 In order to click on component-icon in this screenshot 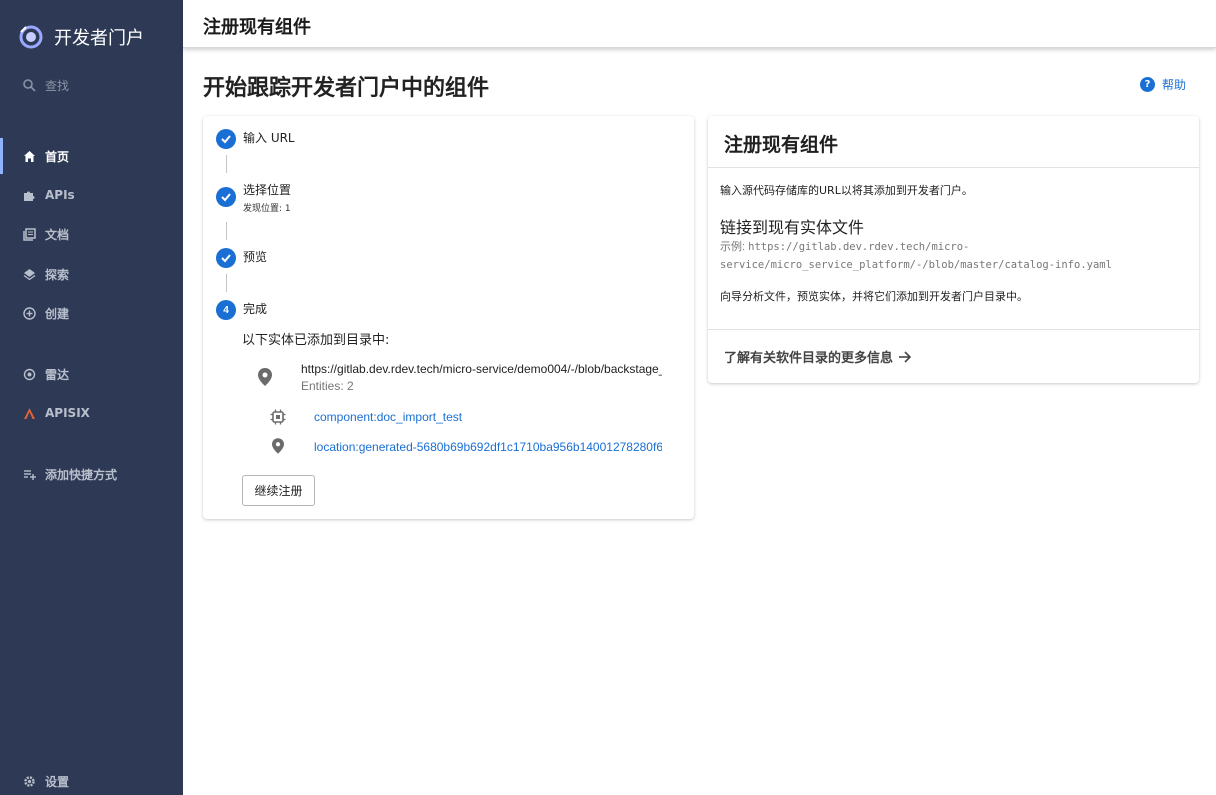, I will do `click(278, 417)`.